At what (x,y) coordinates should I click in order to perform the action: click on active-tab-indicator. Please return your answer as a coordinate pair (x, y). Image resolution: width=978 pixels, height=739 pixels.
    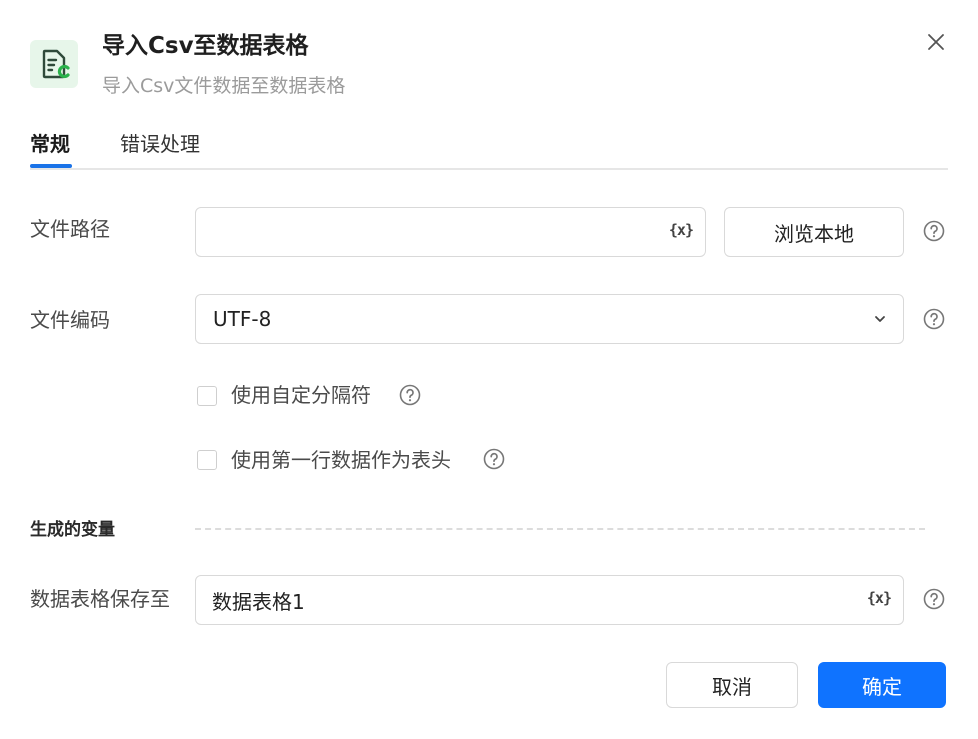
    Looking at the image, I should click on (51, 166).